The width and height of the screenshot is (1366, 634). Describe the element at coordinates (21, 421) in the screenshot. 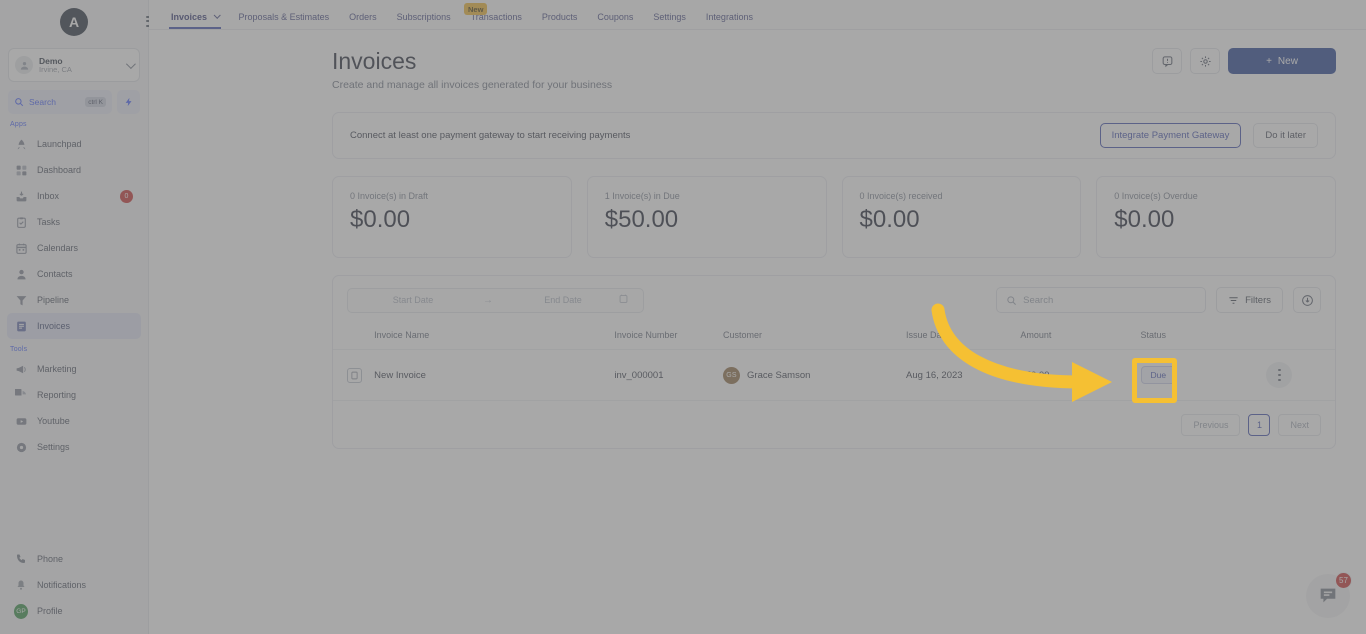

I see `video-icon` at that location.